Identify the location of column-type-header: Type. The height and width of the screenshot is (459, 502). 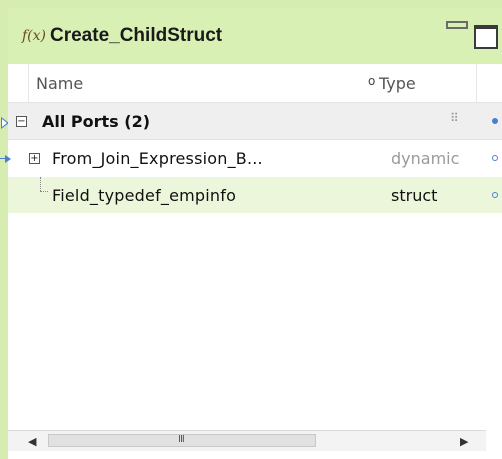
(397, 83).